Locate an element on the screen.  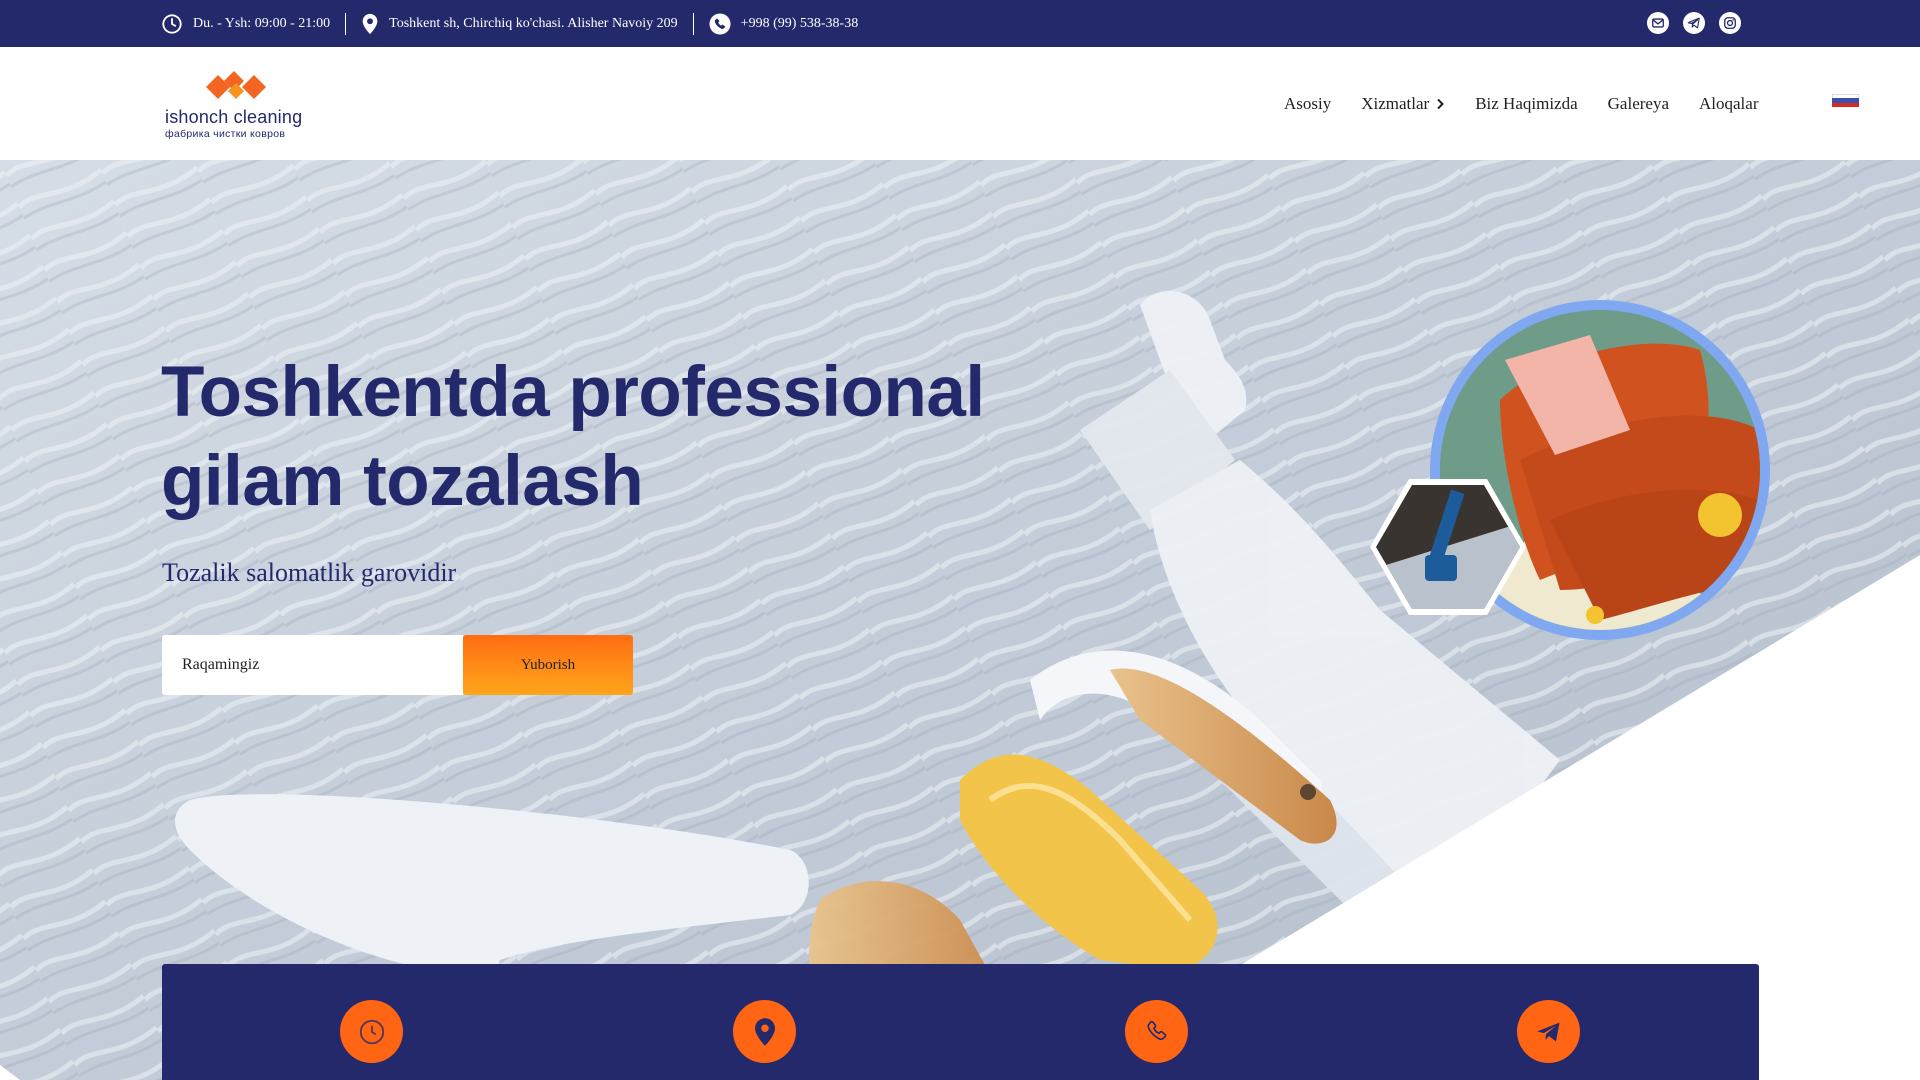
hero-title: Toshkentda professional gilam tozalash is located at coordinates (573, 437).